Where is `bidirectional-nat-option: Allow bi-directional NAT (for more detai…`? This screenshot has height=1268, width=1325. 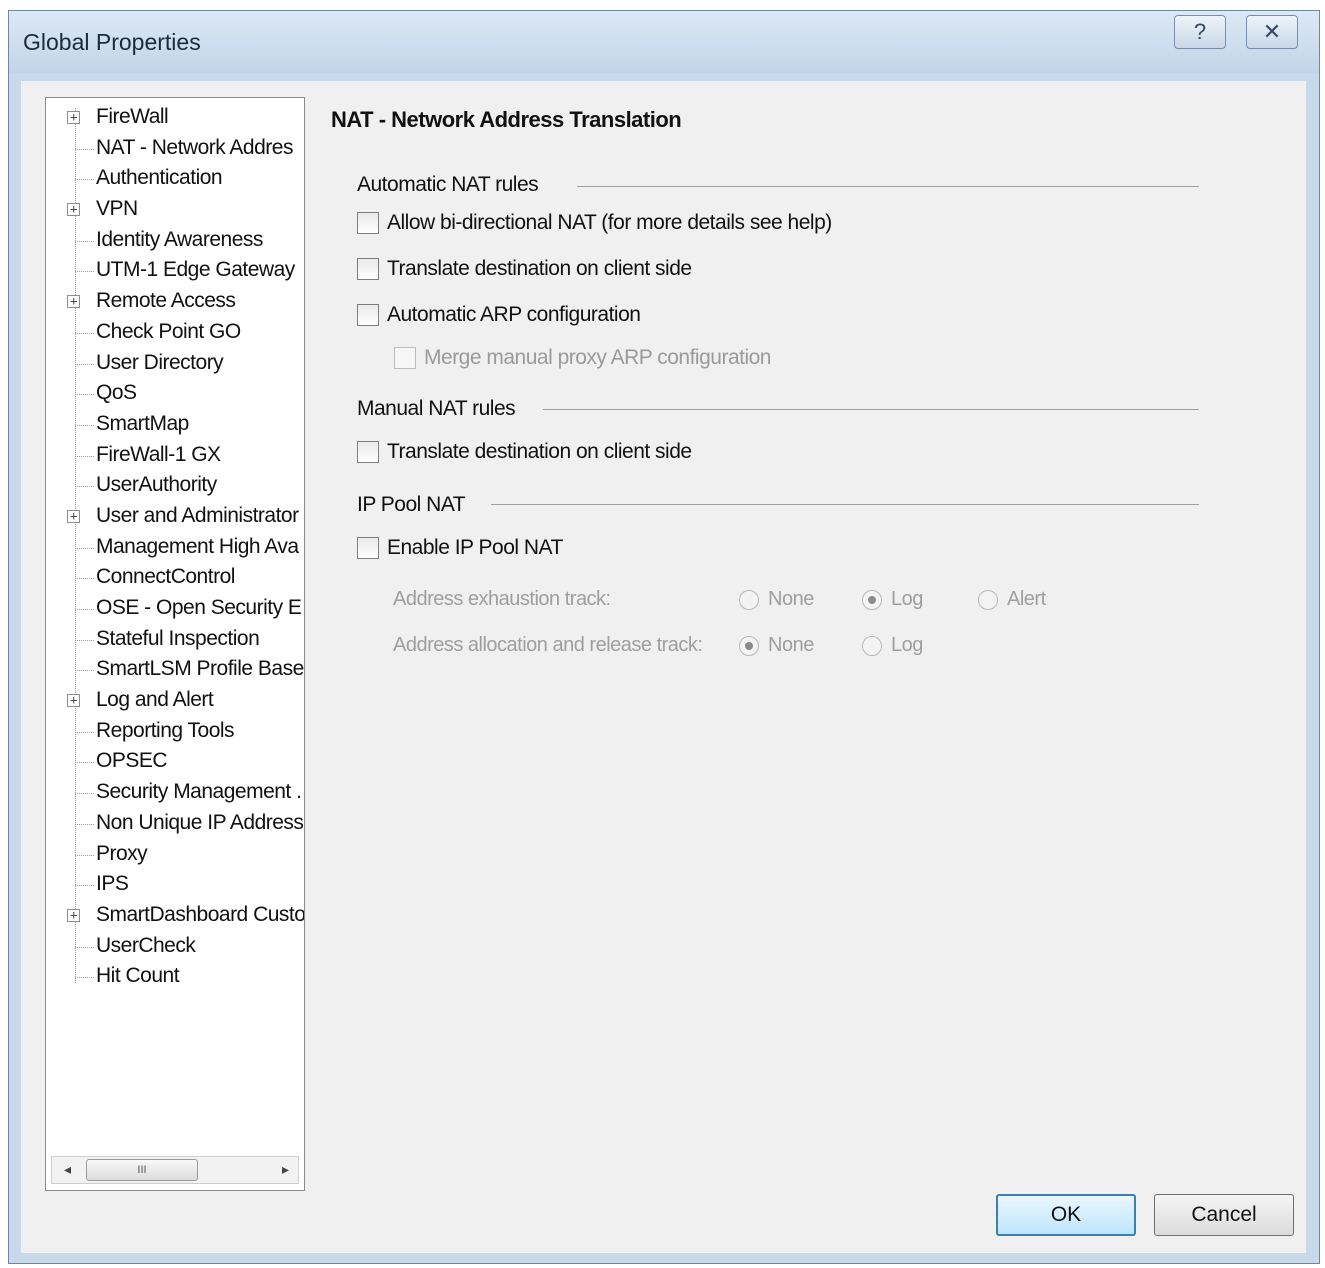
bidirectional-nat-option: Allow bi-directional NAT (for more detai… is located at coordinates (594, 223).